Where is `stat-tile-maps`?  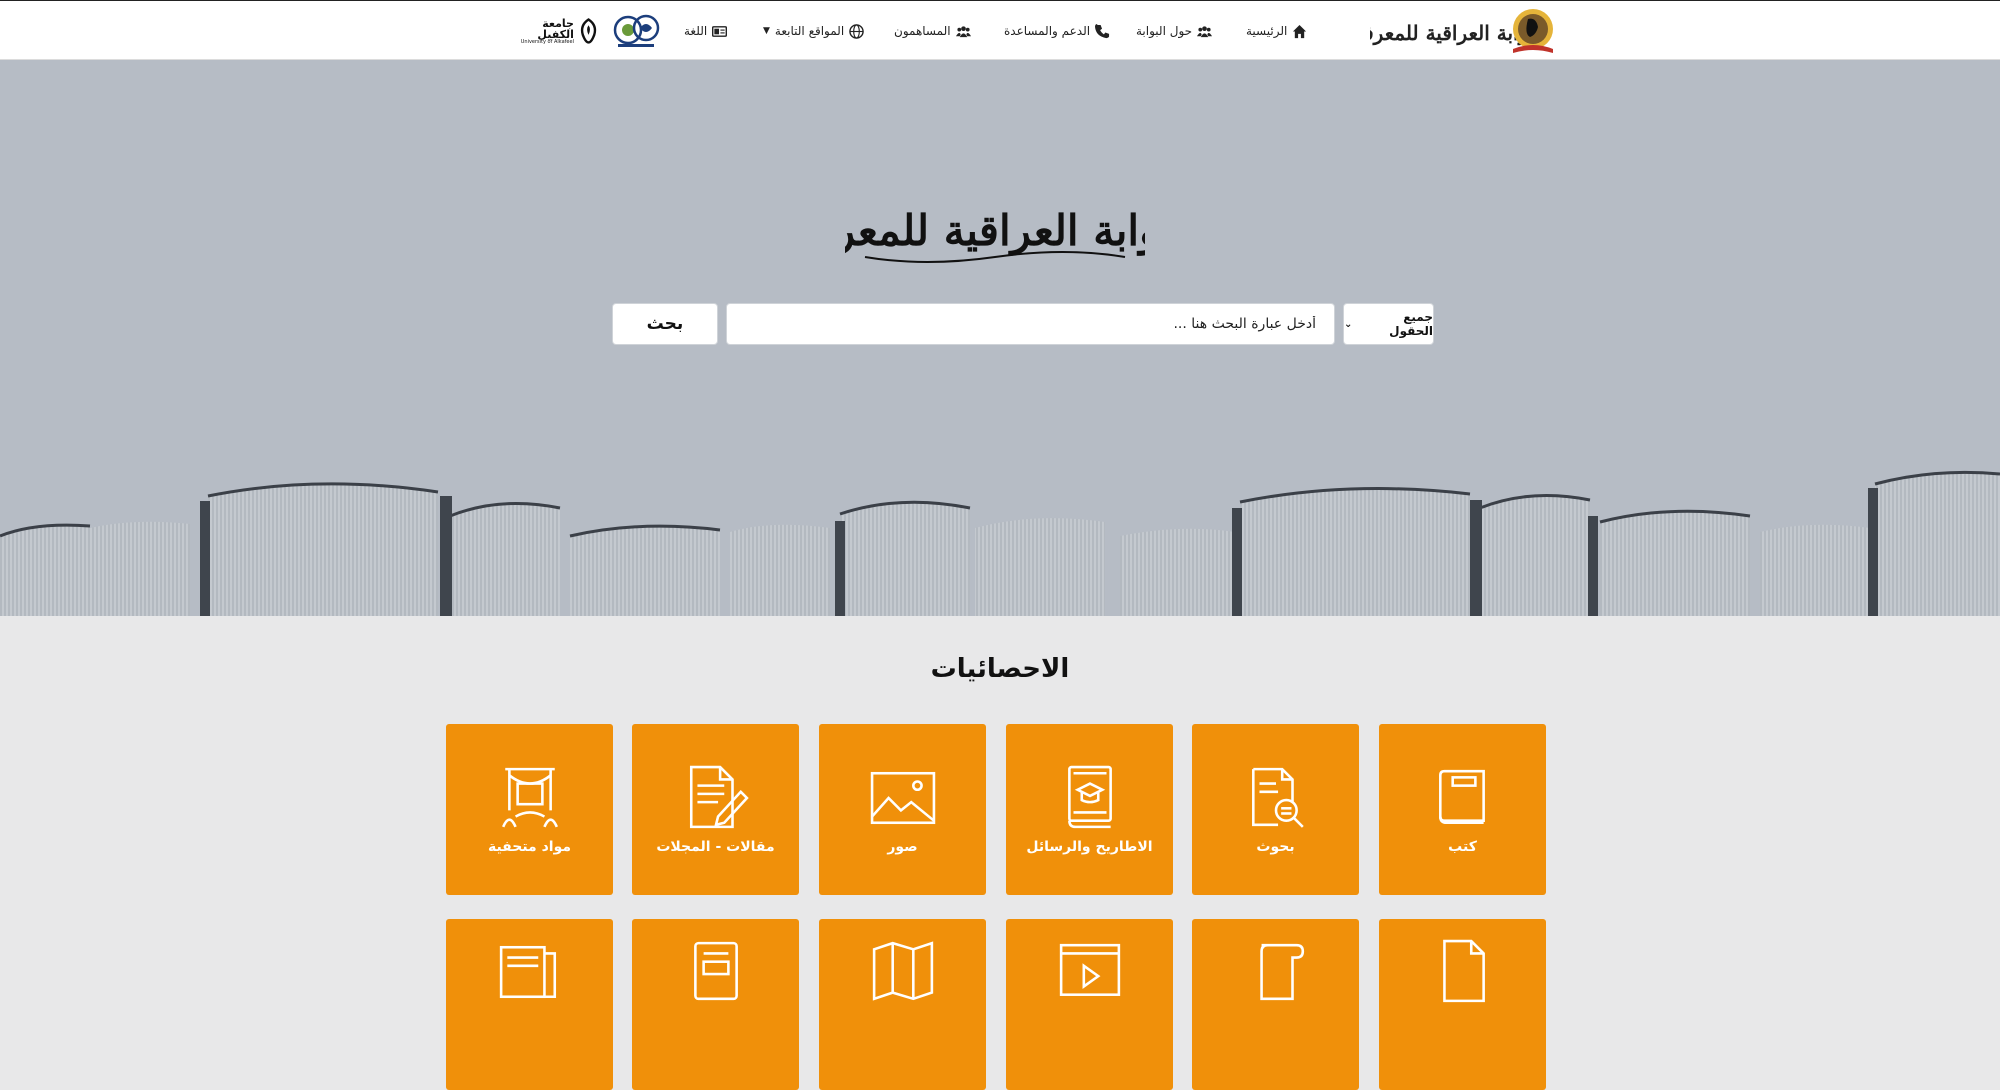 stat-tile-maps is located at coordinates (902, 1004).